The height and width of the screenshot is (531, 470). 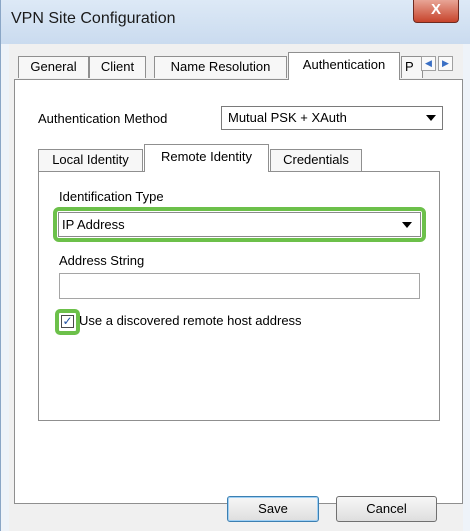 I want to click on cancel-button: Cancel, so click(x=386, y=509).